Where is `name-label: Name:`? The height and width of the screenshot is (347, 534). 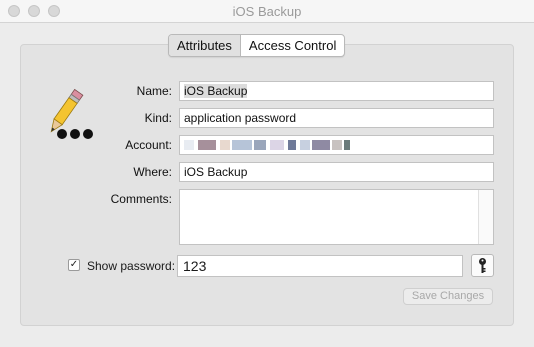 name-label: Name: is located at coordinates (154, 91).